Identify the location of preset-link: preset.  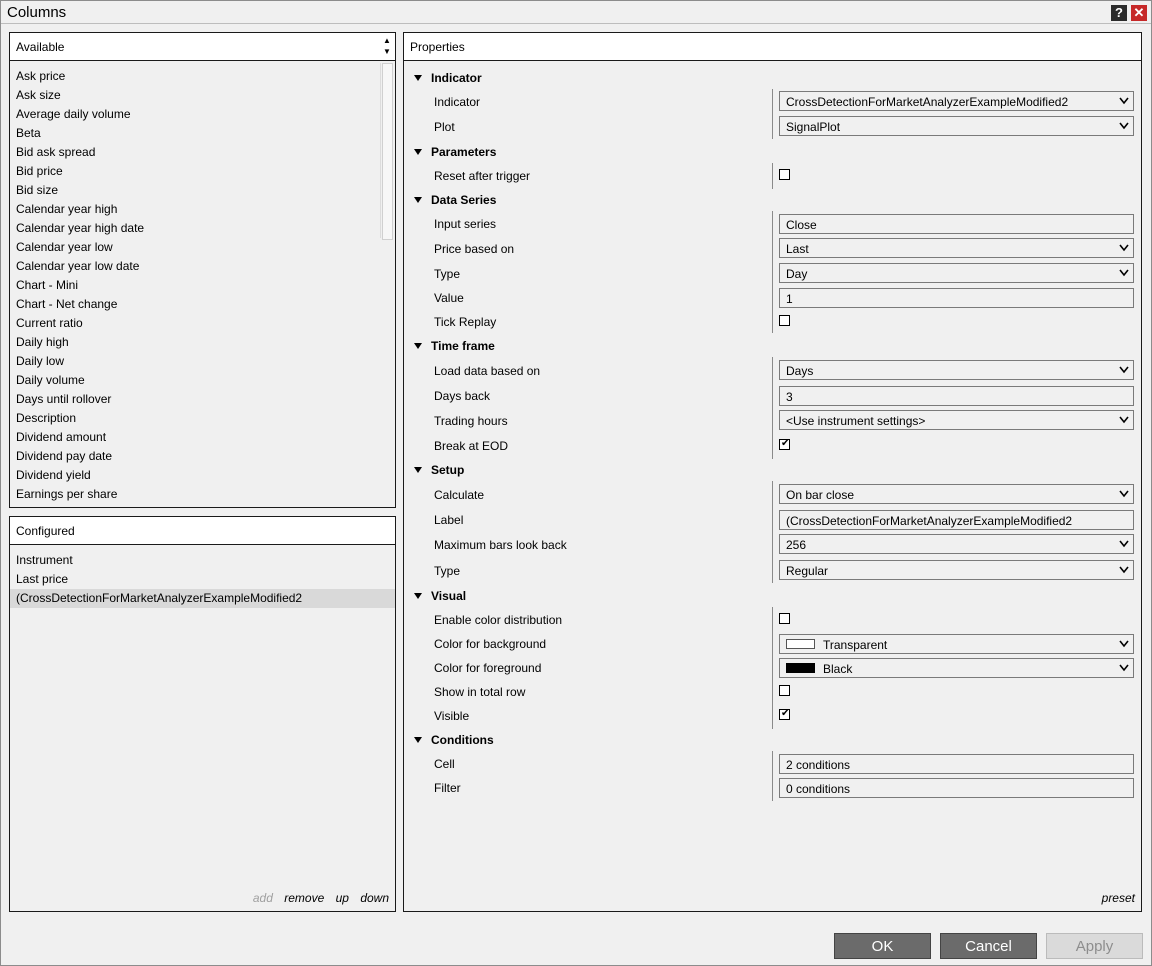
(1118, 898).